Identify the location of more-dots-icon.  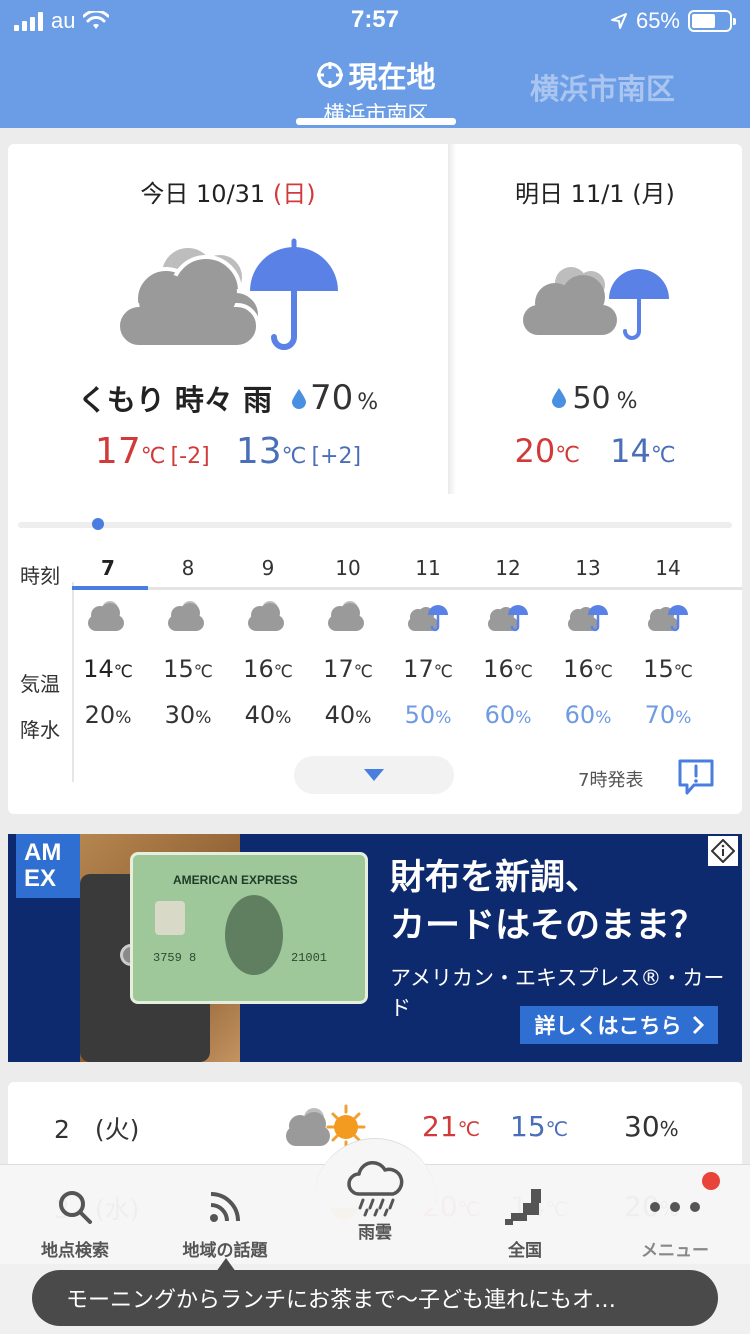
(675, 1207).